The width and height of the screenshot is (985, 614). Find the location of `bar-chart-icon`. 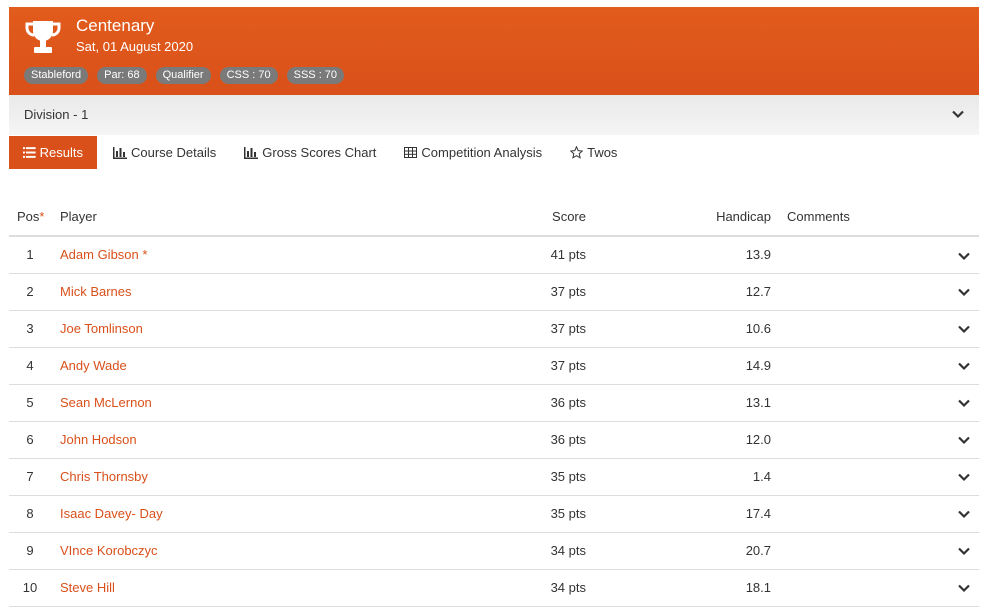

bar-chart-icon is located at coordinates (251, 152).